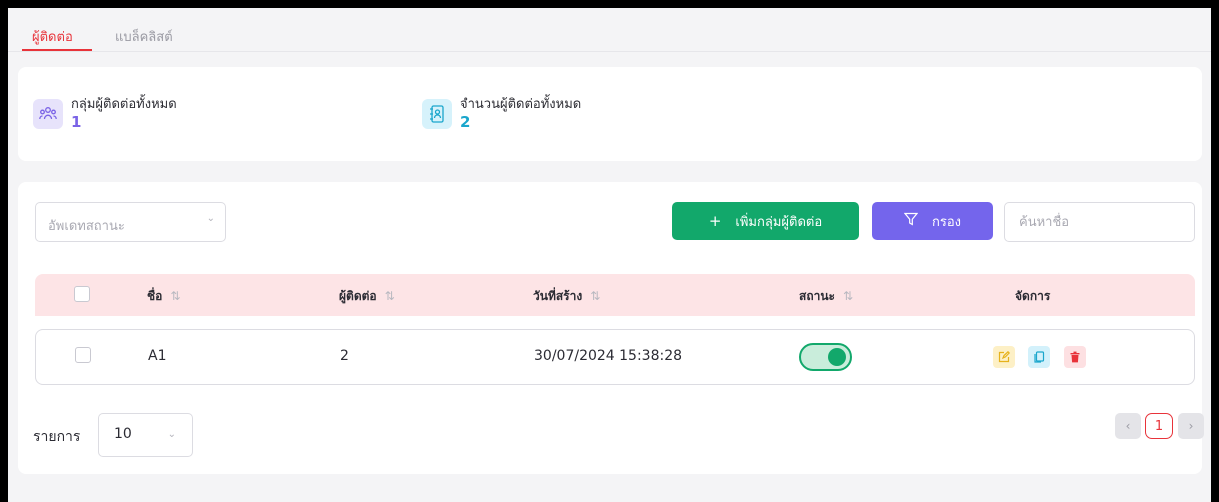  Describe the element at coordinates (1099, 222) in the screenshot. I see `search-name-input` at that location.